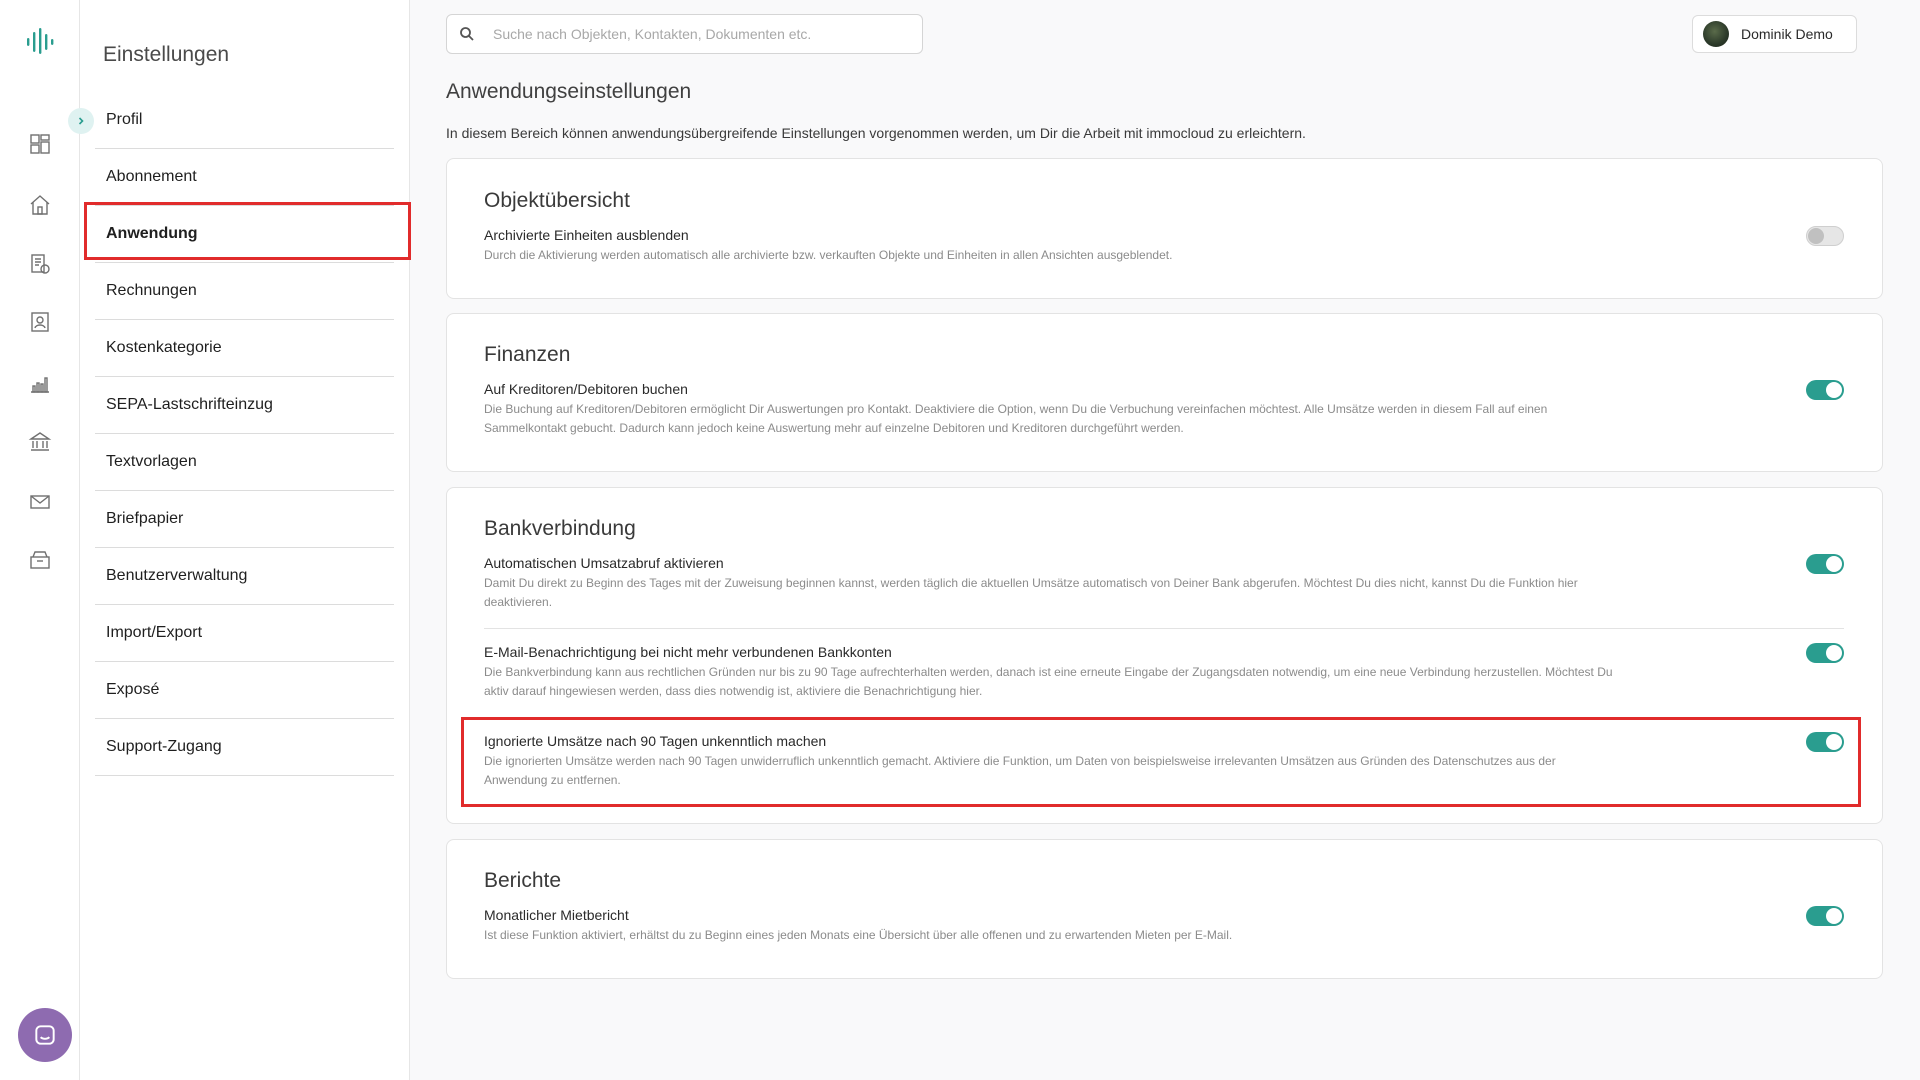  Describe the element at coordinates (244, 747) in the screenshot. I see `menu-item-support-zugang: Support-Zugang` at that location.